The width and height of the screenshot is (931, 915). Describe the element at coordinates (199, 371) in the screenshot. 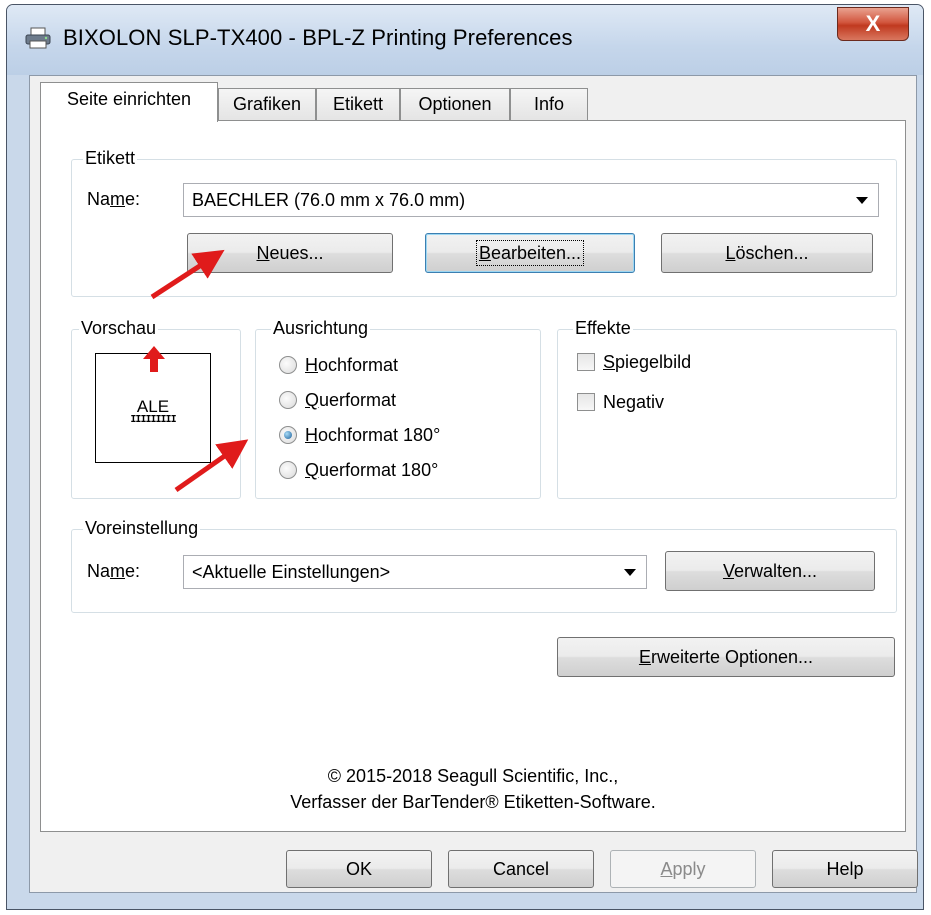

I see `annotation-overlay` at that location.